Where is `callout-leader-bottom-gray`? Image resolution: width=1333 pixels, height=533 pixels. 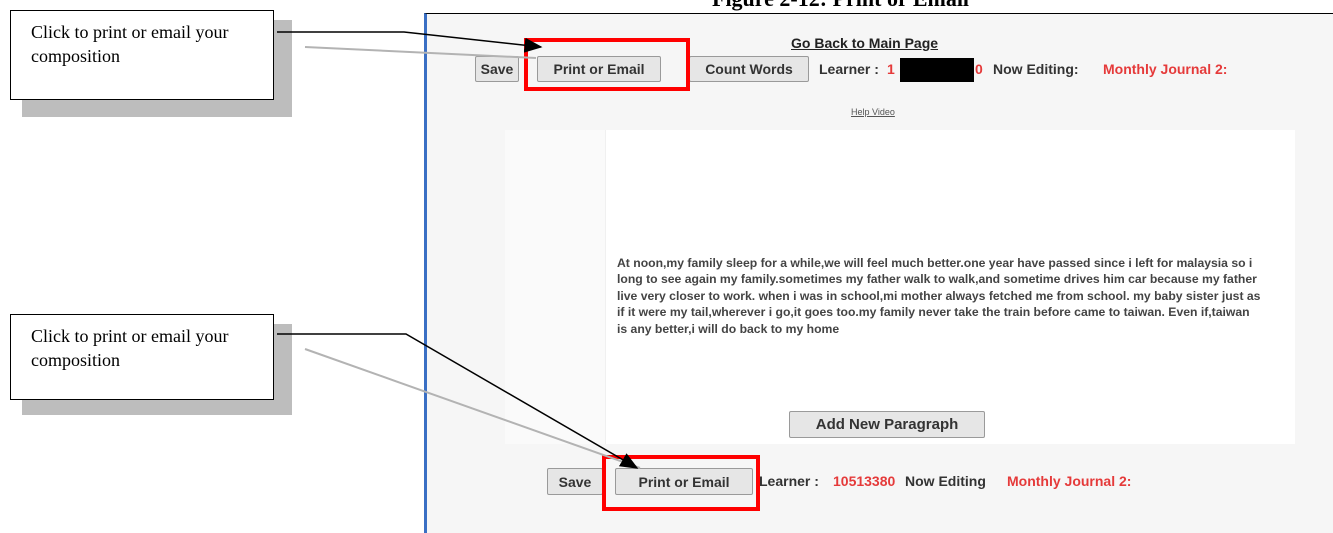 callout-leader-bottom-gray is located at coordinates (472, 408).